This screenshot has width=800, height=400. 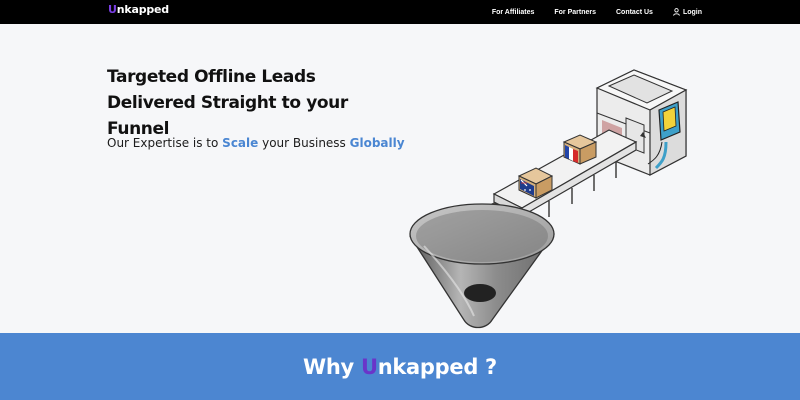 I want to click on funnel, so click(x=482, y=266).